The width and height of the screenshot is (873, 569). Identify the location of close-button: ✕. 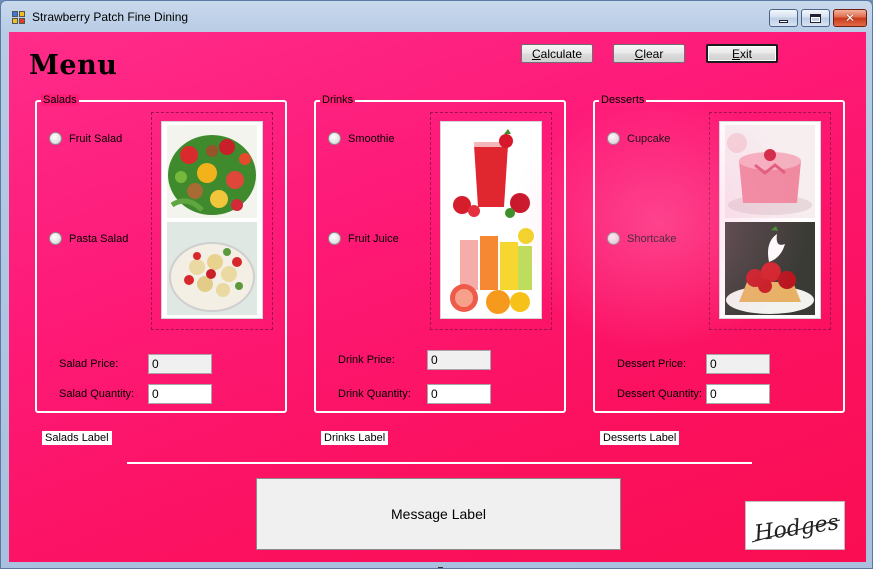
(850, 18).